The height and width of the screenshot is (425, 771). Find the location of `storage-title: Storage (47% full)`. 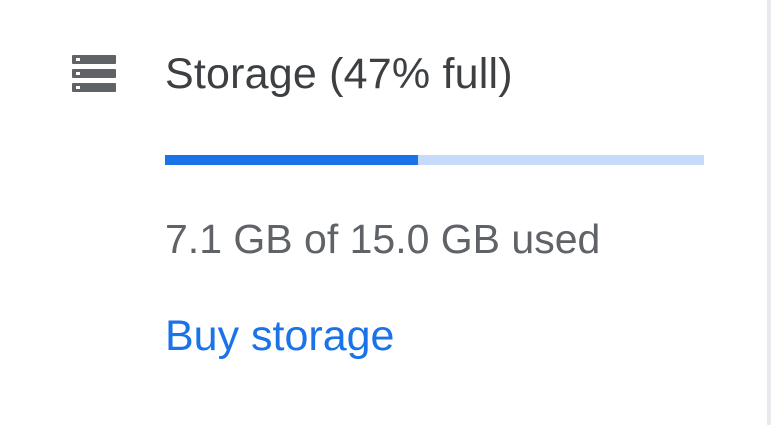

storage-title: Storage (47% full) is located at coordinates (339, 74).